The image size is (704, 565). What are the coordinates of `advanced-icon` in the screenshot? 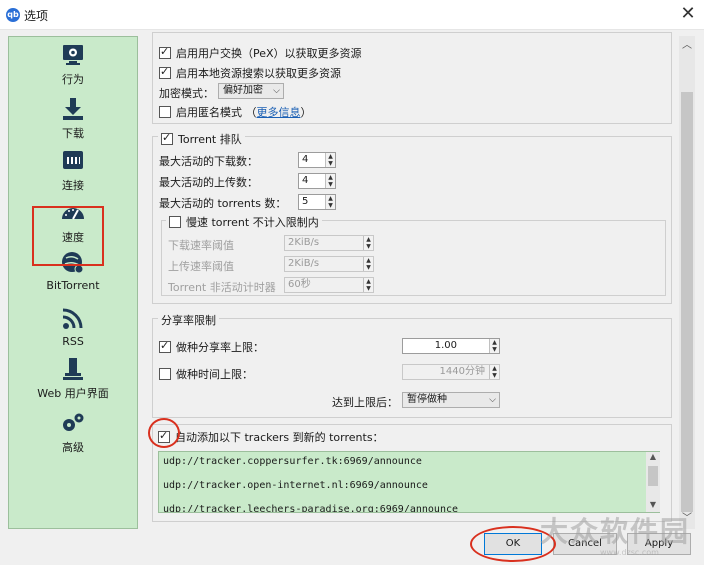 It's located at (73, 422).